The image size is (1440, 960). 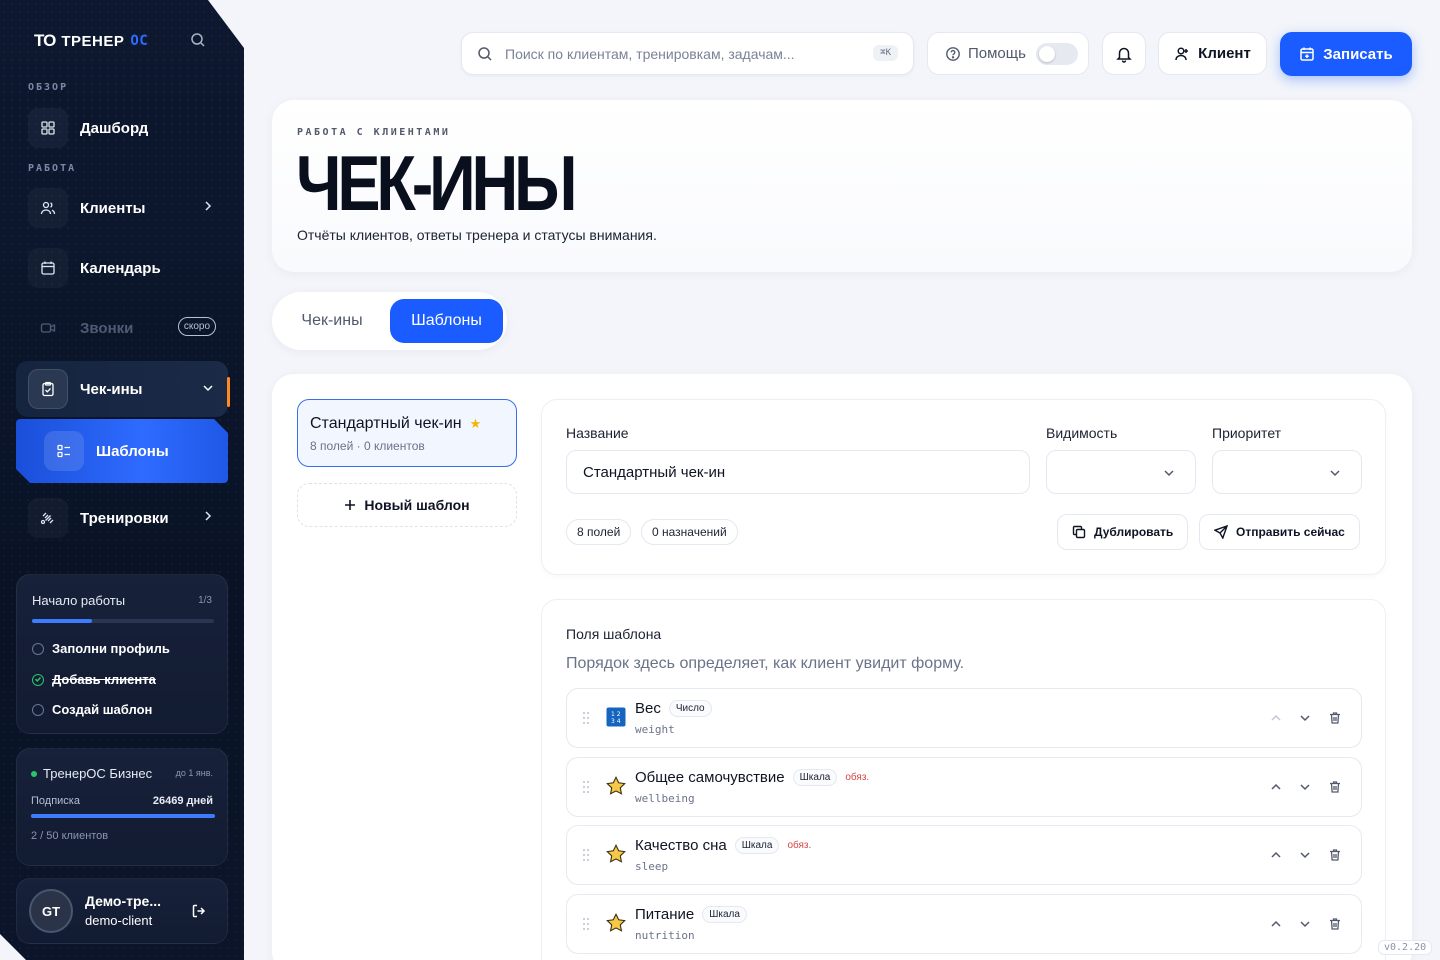 I want to click on soon-badge: скоро, so click(x=196, y=326).